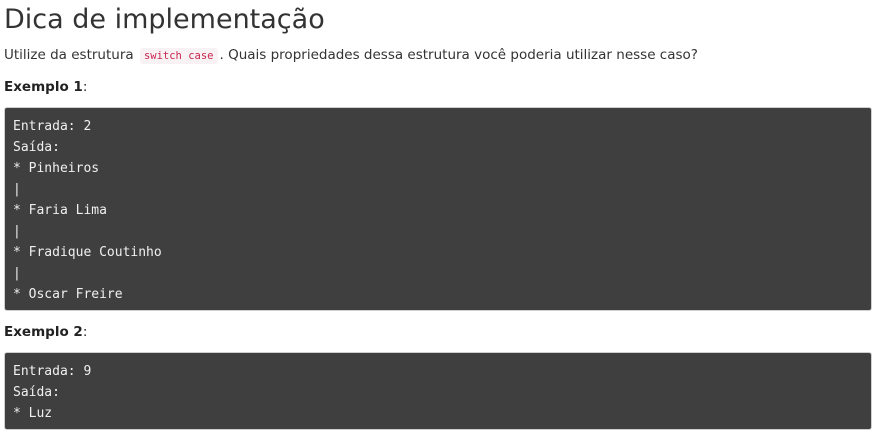 This screenshot has height=437, width=876. I want to click on code-line: * Pinheiros, so click(56, 168).